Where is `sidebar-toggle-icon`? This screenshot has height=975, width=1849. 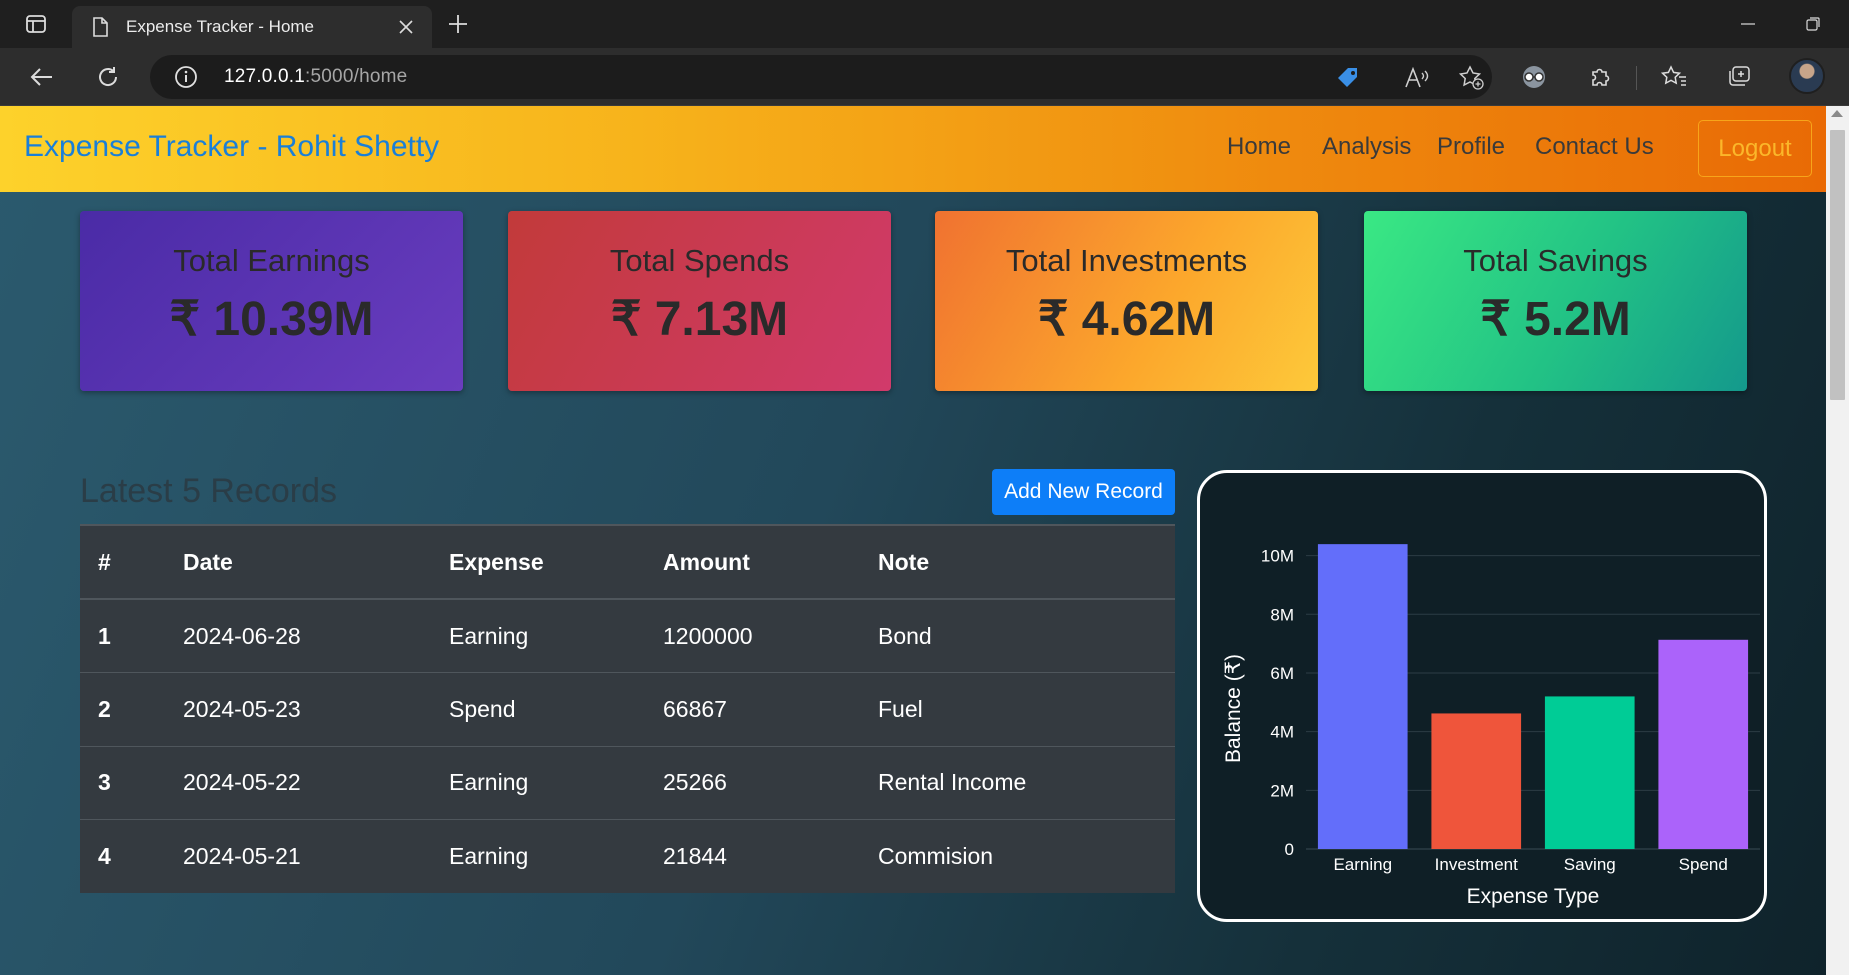
sidebar-toggle-icon is located at coordinates (36, 24).